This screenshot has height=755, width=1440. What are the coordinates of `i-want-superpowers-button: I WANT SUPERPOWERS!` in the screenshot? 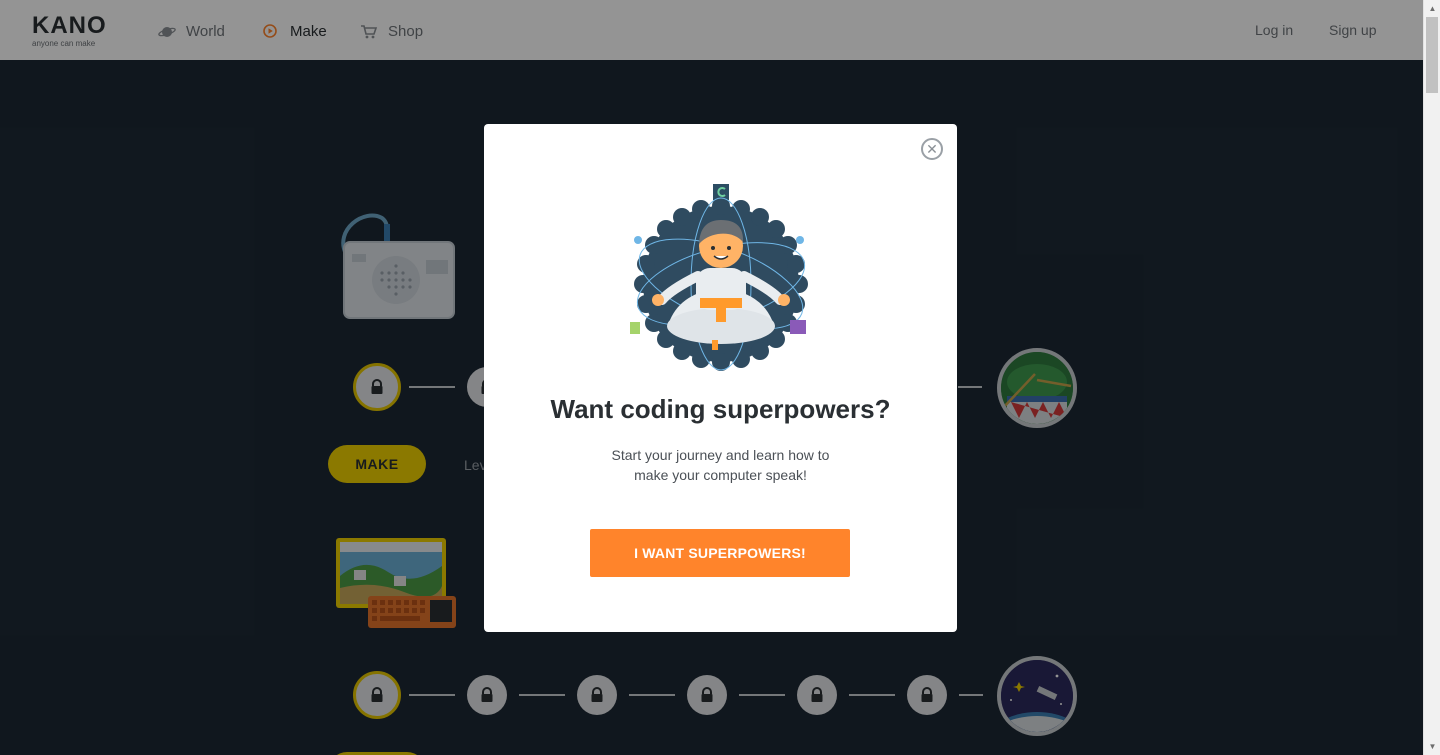 It's located at (720, 553).